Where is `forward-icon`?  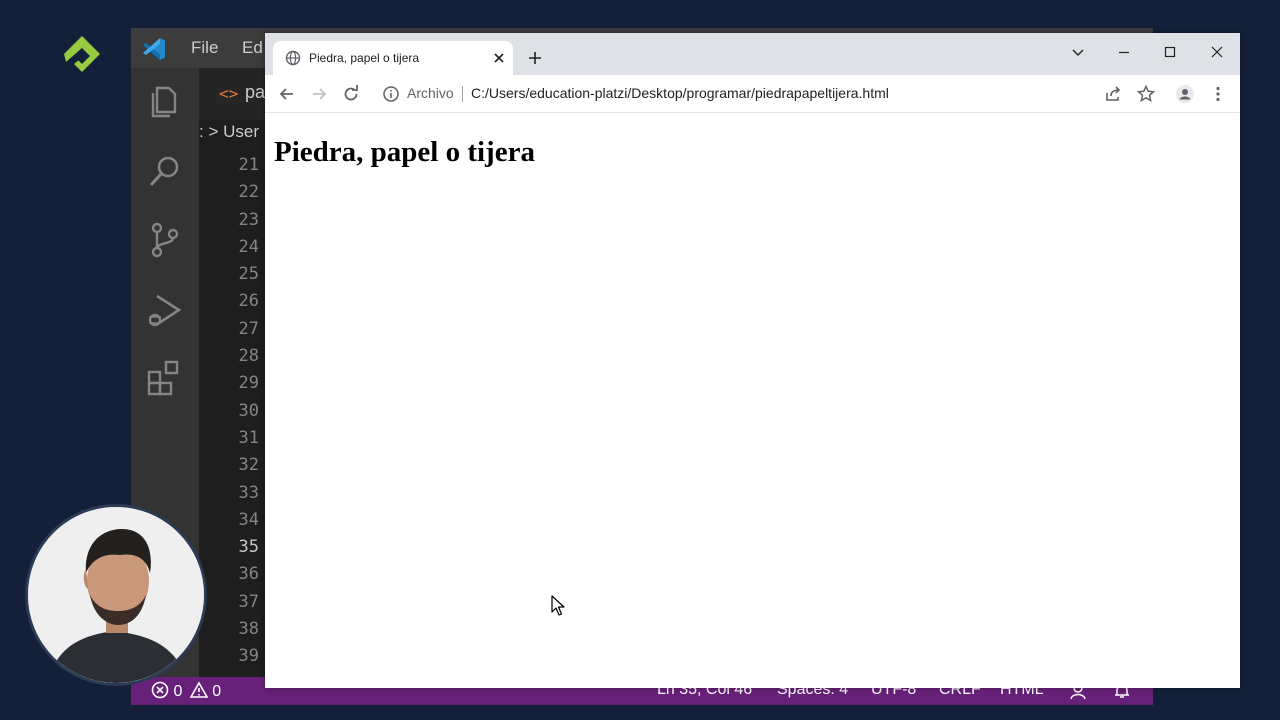 forward-icon is located at coordinates (319, 94).